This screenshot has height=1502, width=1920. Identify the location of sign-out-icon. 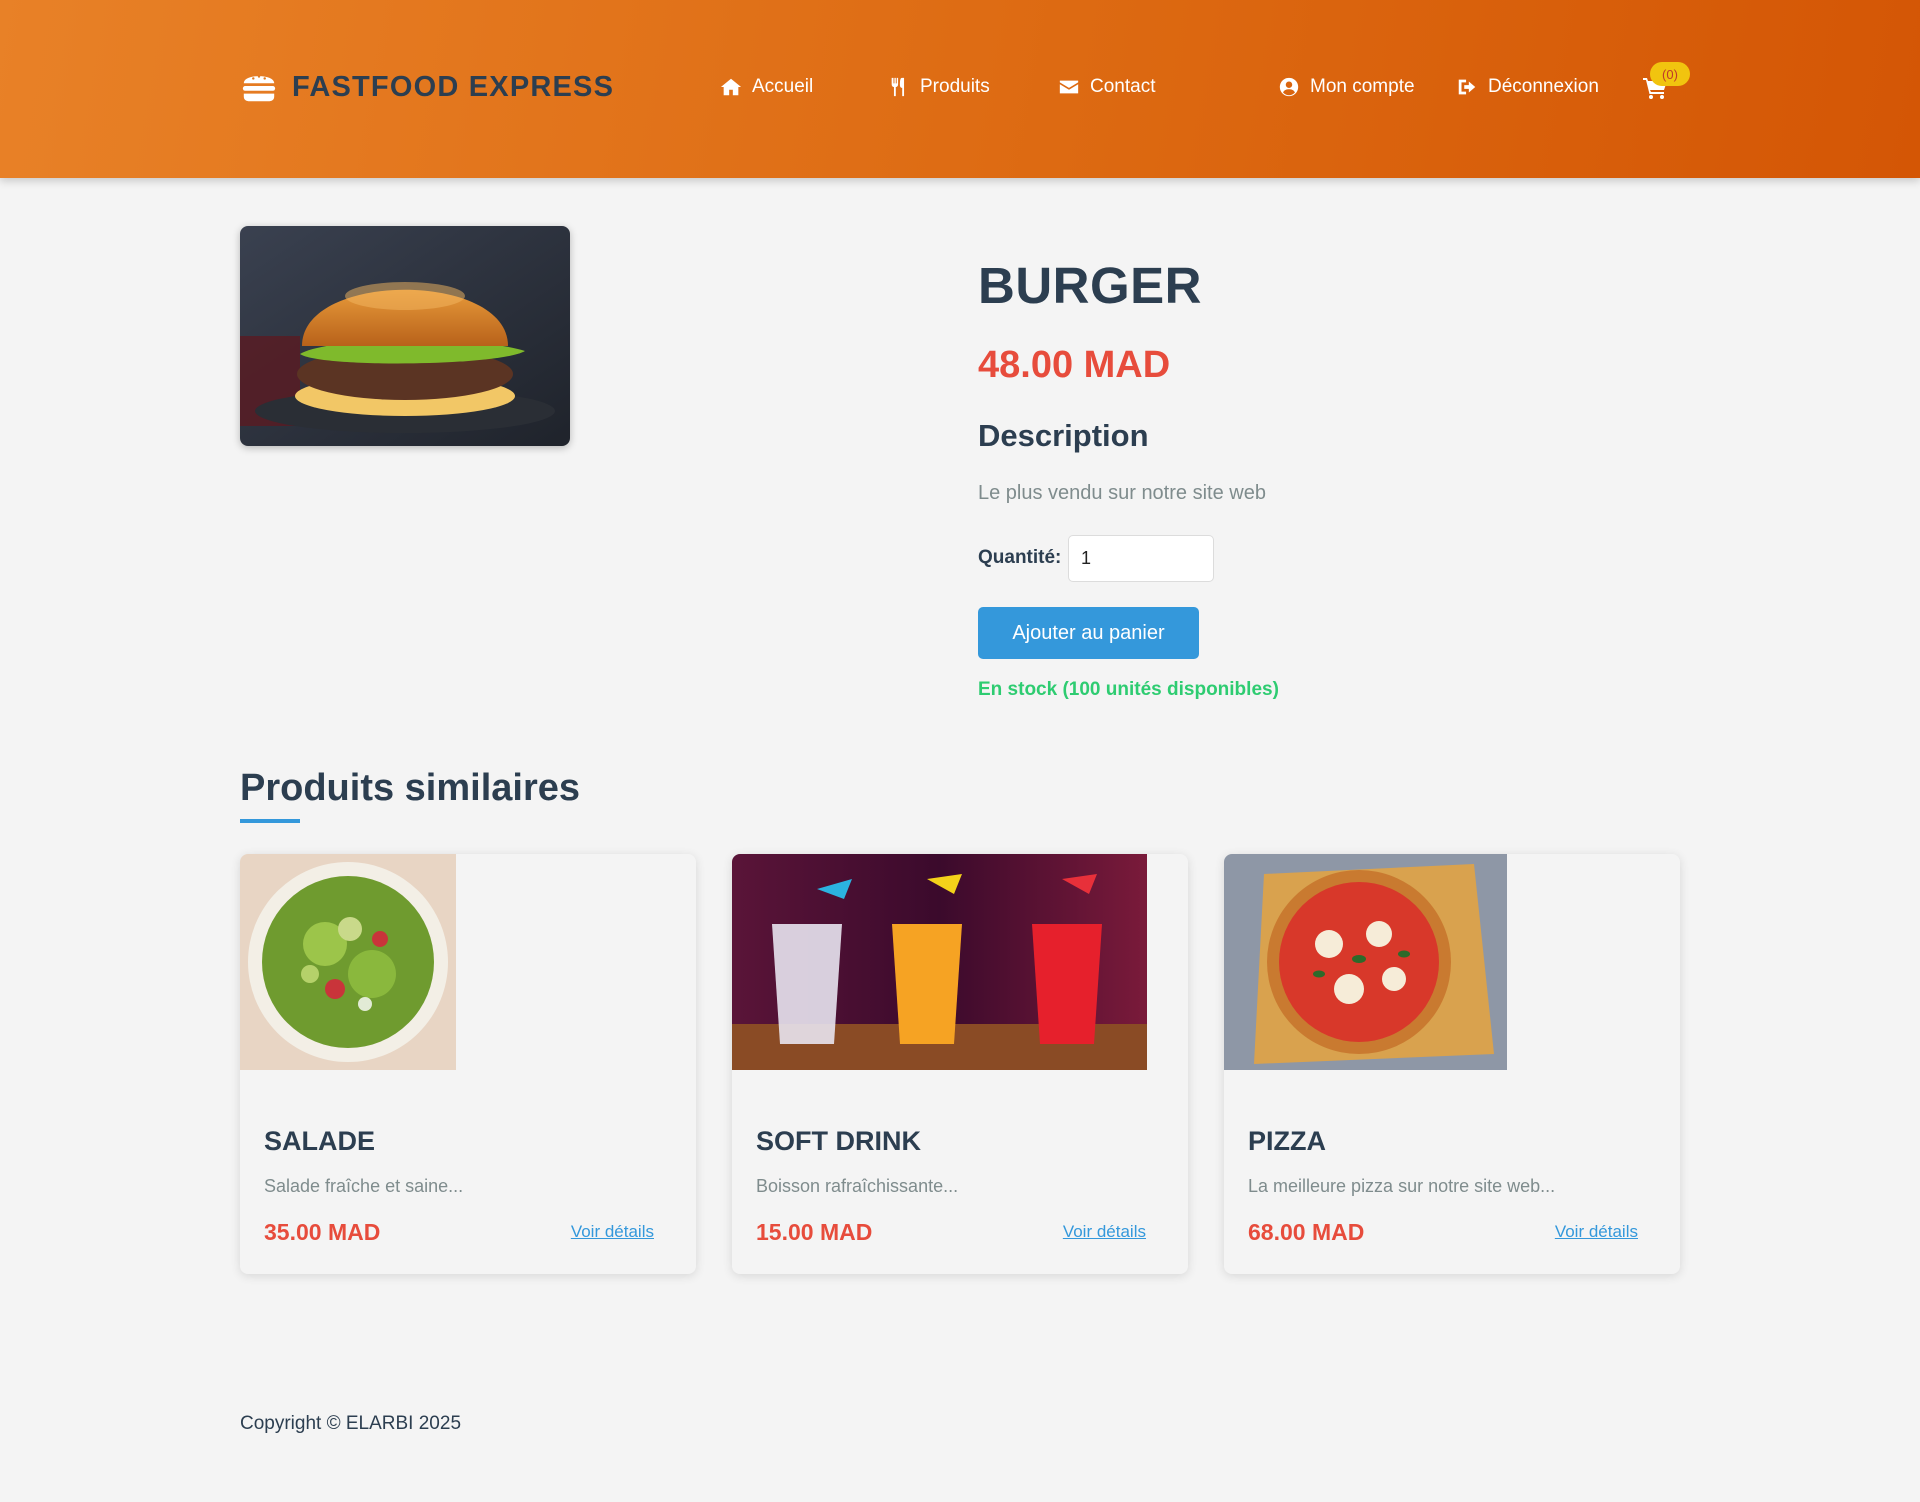
(1467, 87).